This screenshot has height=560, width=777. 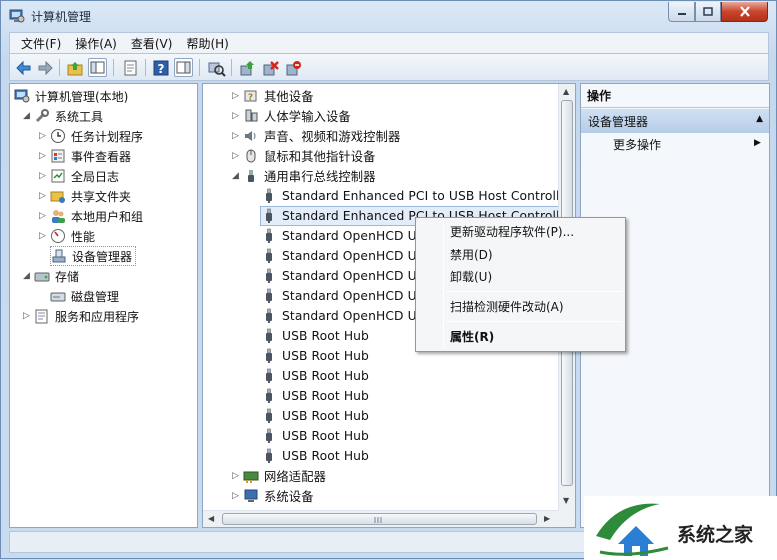 I want to click on task-scheduler-icon, so click(x=58, y=136).